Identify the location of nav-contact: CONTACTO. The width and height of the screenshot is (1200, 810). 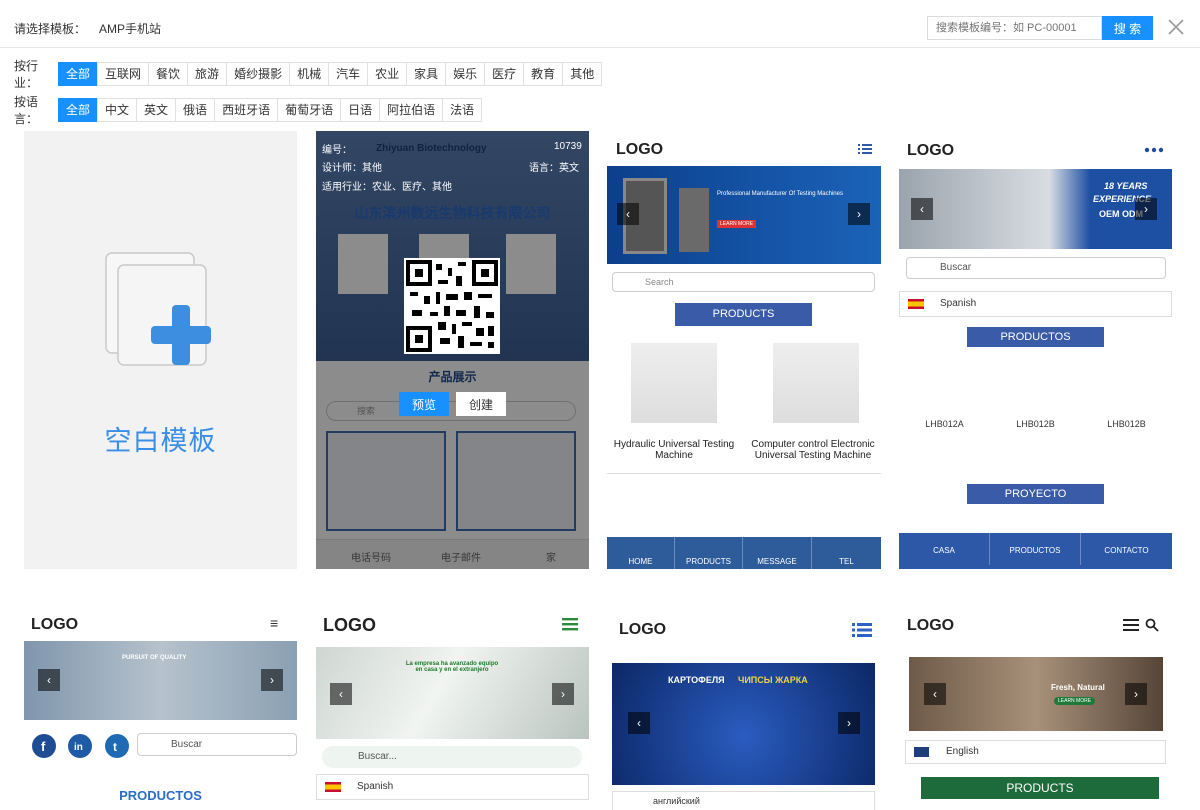
(1126, 550).